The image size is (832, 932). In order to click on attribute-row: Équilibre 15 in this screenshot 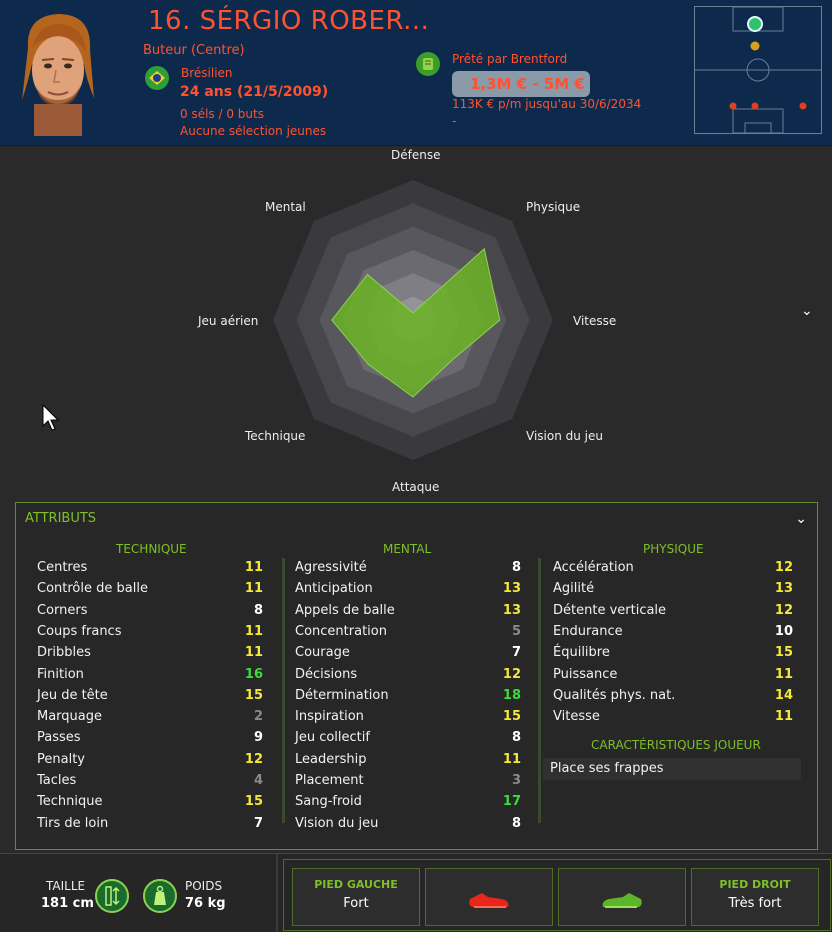, I will do `click(673, 655)`.